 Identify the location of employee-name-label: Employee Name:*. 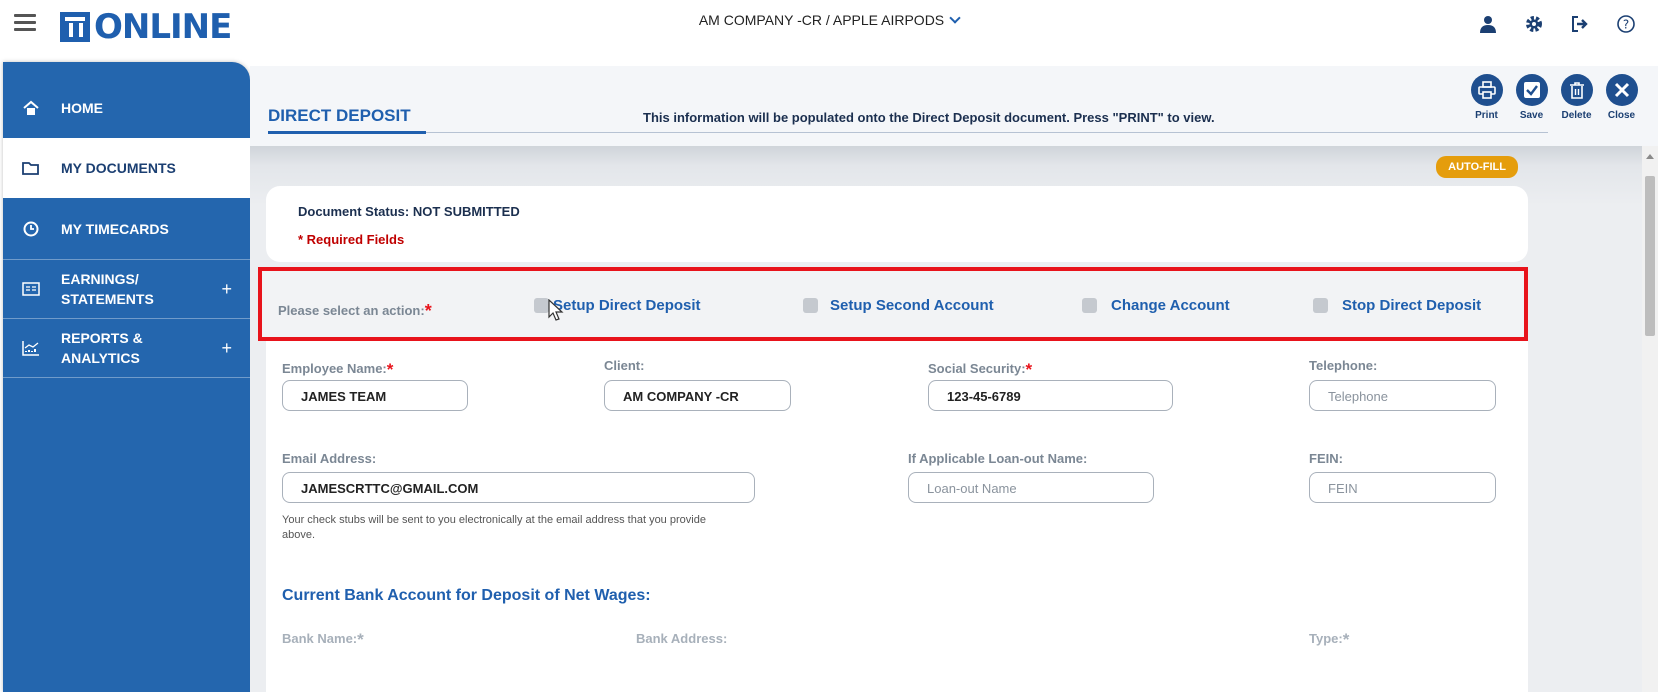
(338, 368).